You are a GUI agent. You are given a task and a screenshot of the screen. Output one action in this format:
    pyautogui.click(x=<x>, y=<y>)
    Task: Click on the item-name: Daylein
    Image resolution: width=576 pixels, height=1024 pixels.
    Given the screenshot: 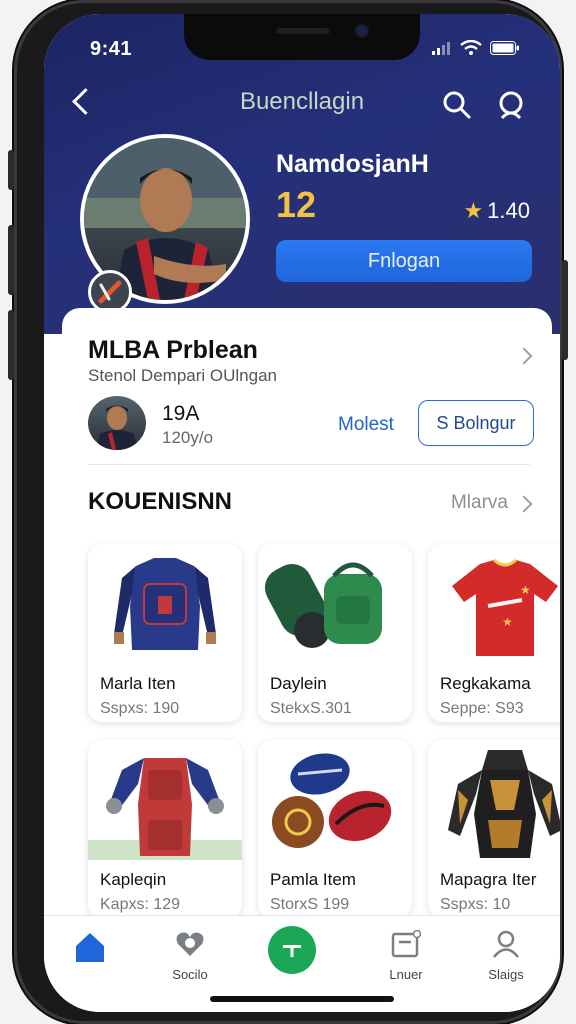 What is the action you would take?
    pyautogui.click(x=298, y=683)
    